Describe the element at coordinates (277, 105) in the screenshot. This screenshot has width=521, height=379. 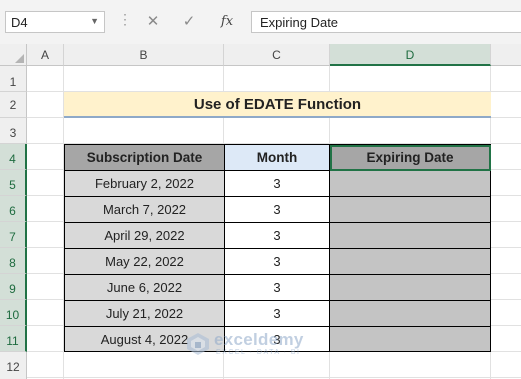
I see `sheet-title: Use of EDATE Function` at that location.